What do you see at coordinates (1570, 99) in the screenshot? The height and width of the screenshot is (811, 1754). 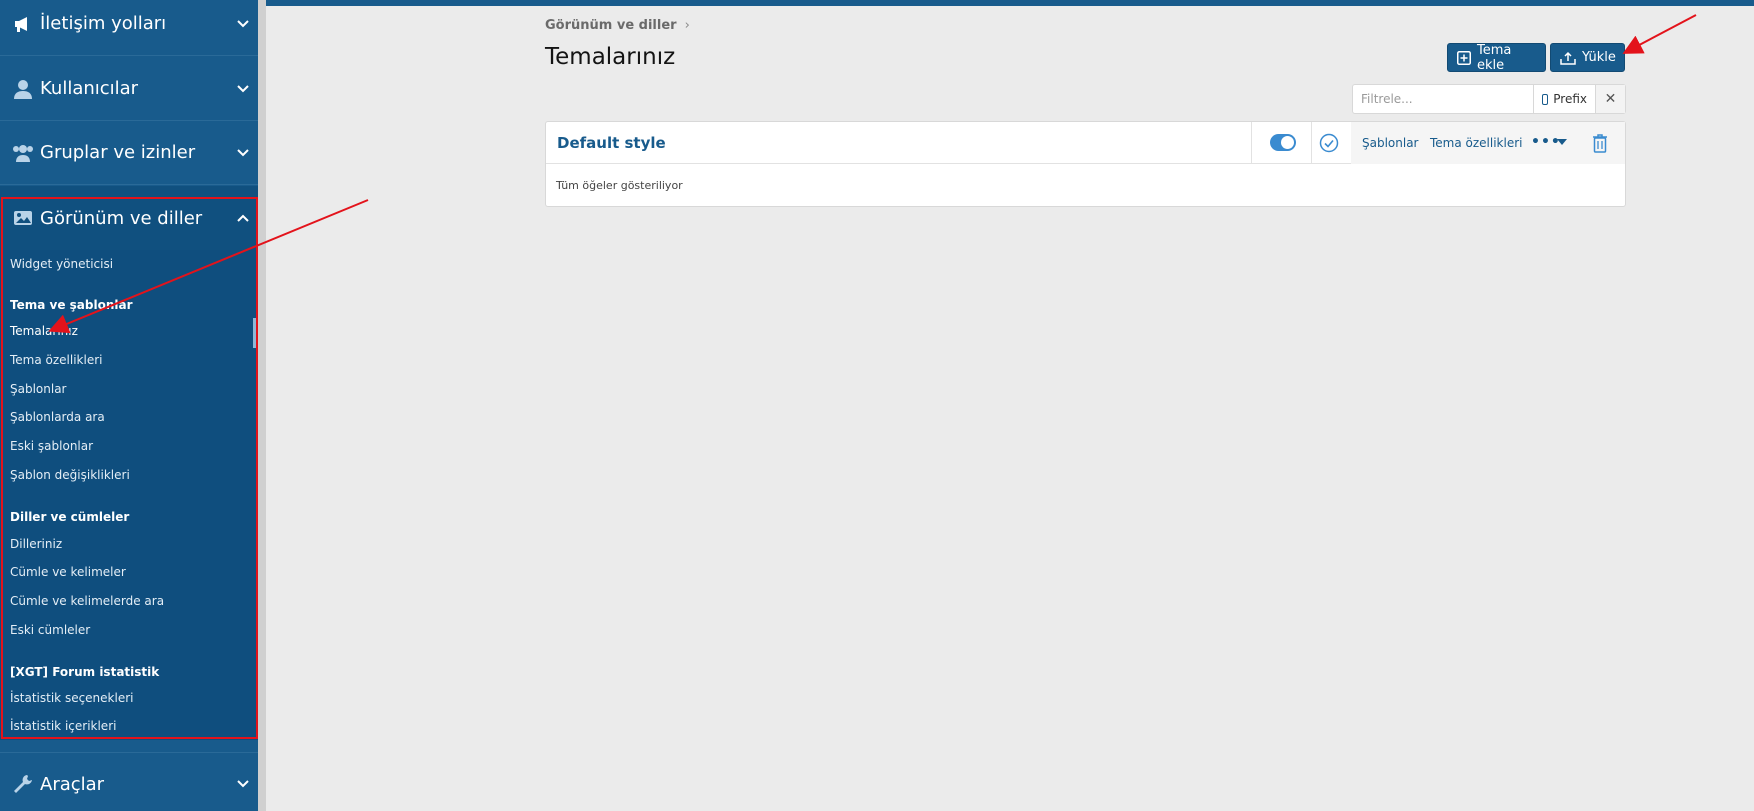 I see `prefix-label: Prefix` at bounding box center [1570, 99].